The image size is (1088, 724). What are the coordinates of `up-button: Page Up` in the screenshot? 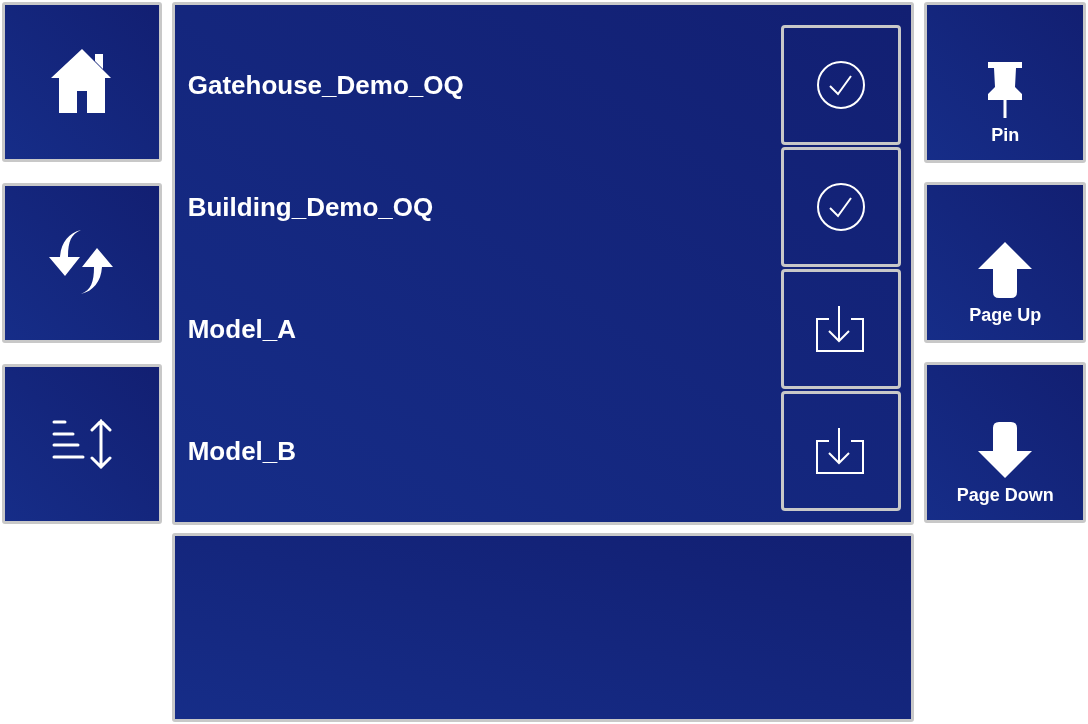 It's located at (1005, 262).